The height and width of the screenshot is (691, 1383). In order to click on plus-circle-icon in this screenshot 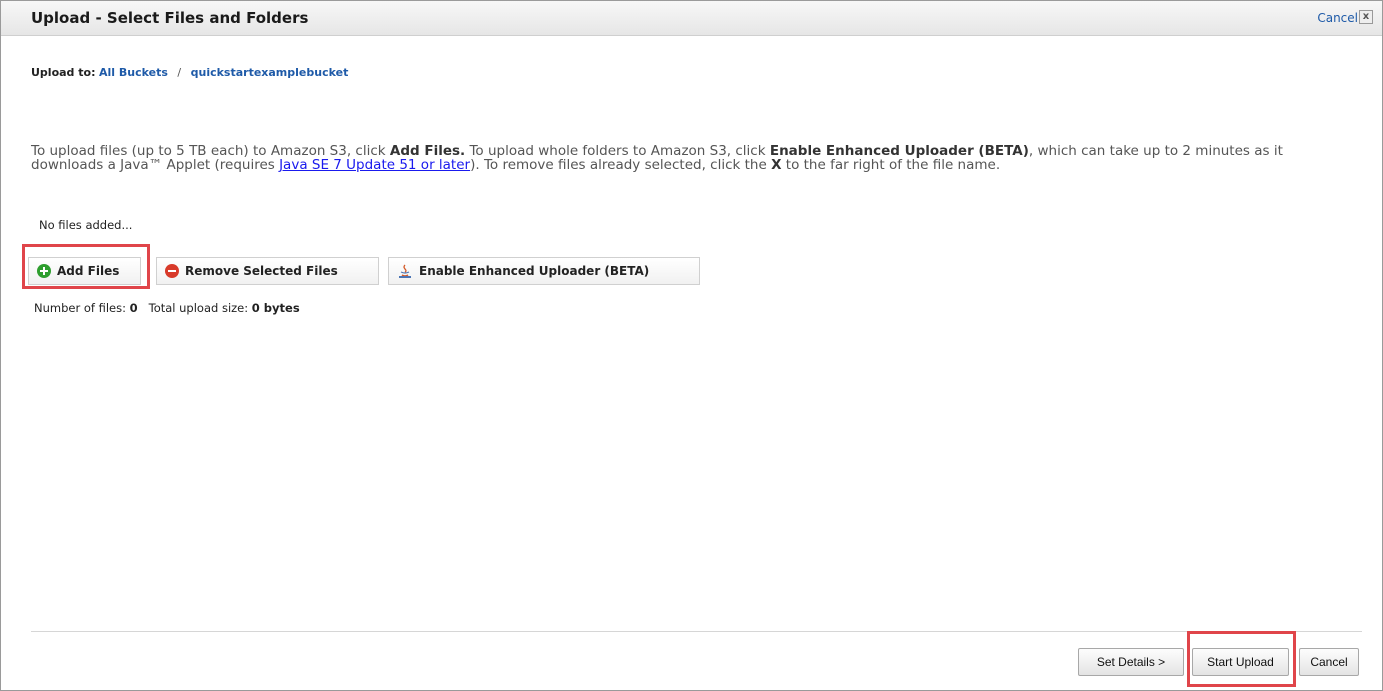, I will do `click(44, 271)`.